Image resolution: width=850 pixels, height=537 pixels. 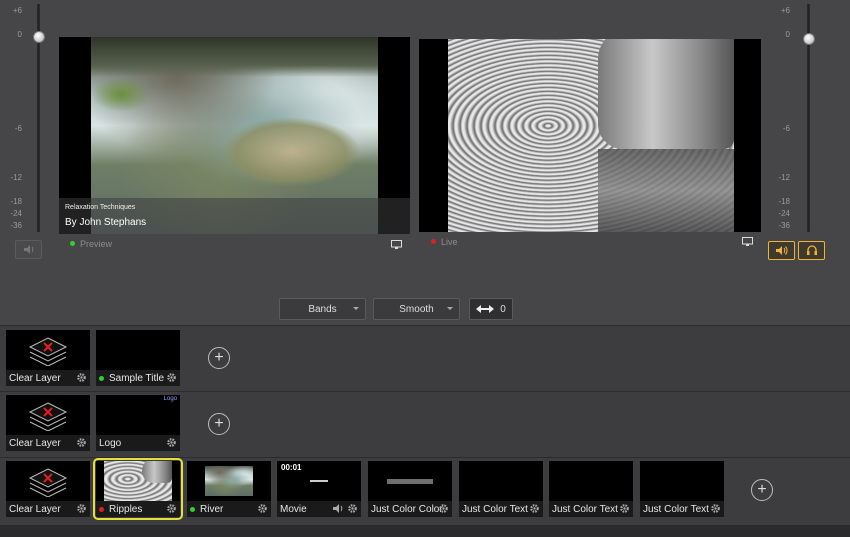 I want to click on live-speaker-button, so click(x=781, y=250).